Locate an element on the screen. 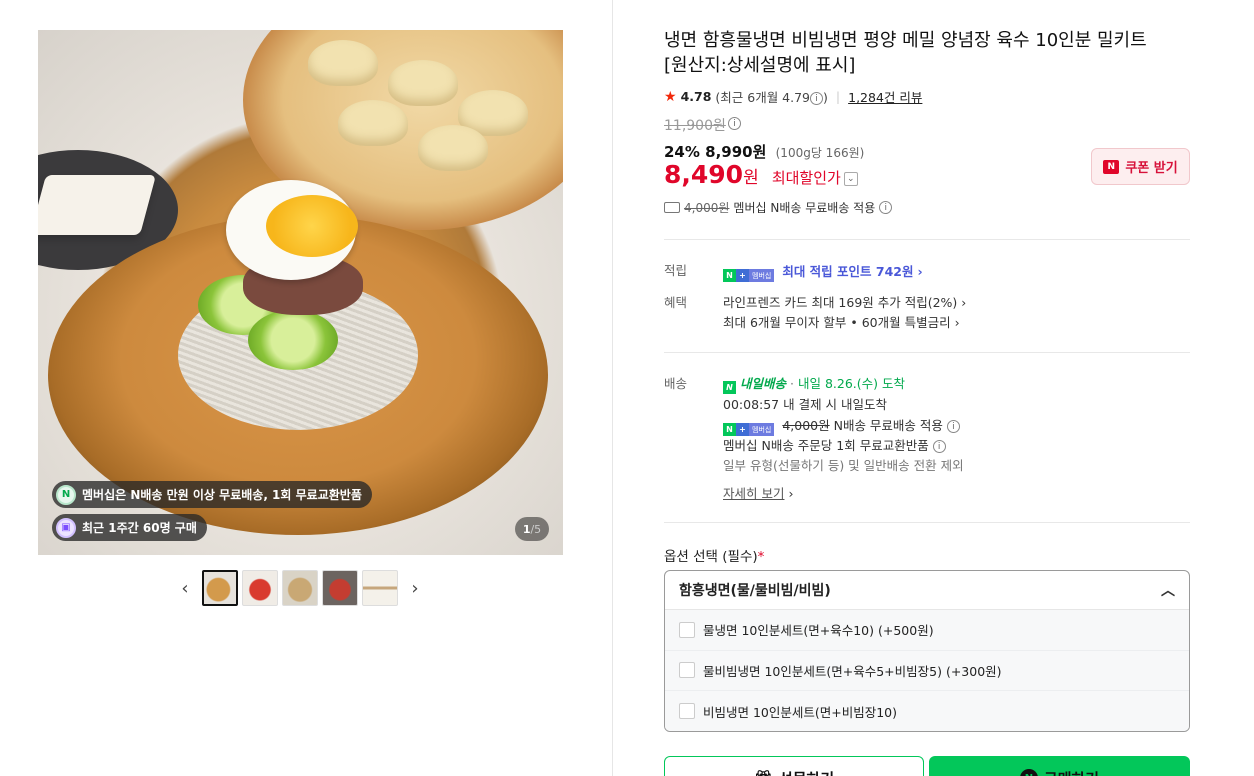  cucumber-slice is located at coordinates (293, 340).